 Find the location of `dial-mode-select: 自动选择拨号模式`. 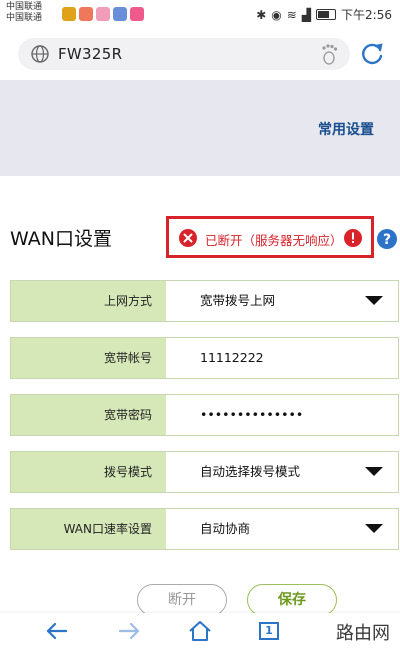

dial-mode-select: 自动选择拨号模式 is located at coordinates (250, 472).